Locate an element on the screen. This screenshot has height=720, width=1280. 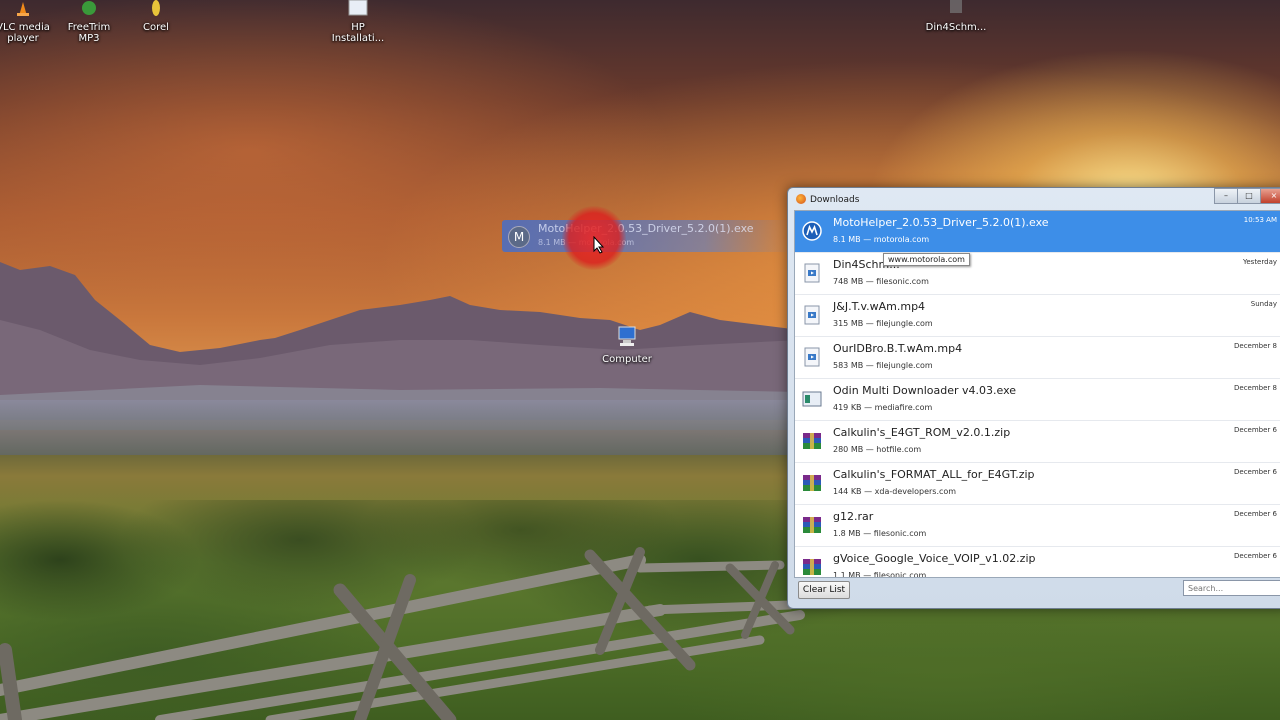
download-file-meta: 1.1 MB — filesonic.com is located at coordinates (880, 574).